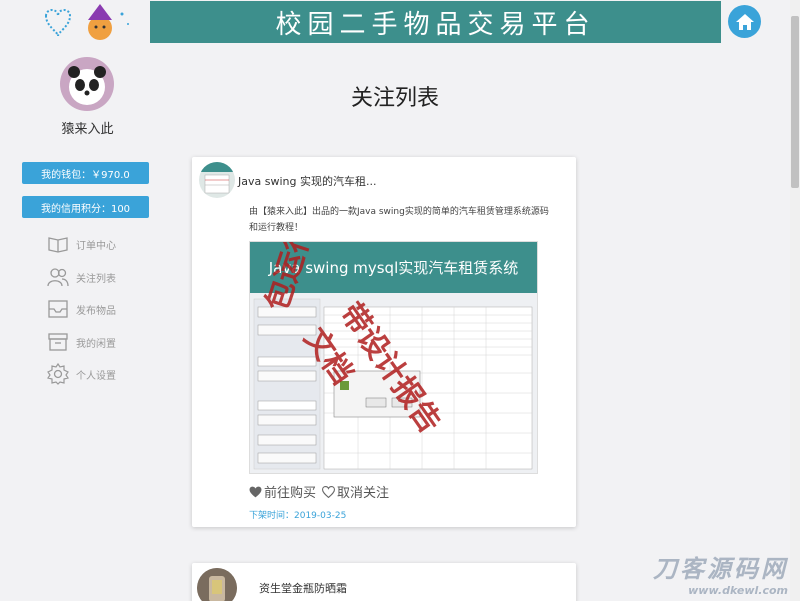  Describe the element at coordinates (394, 98) in the screenshot. I see `page-title: 关注列表` at that location.